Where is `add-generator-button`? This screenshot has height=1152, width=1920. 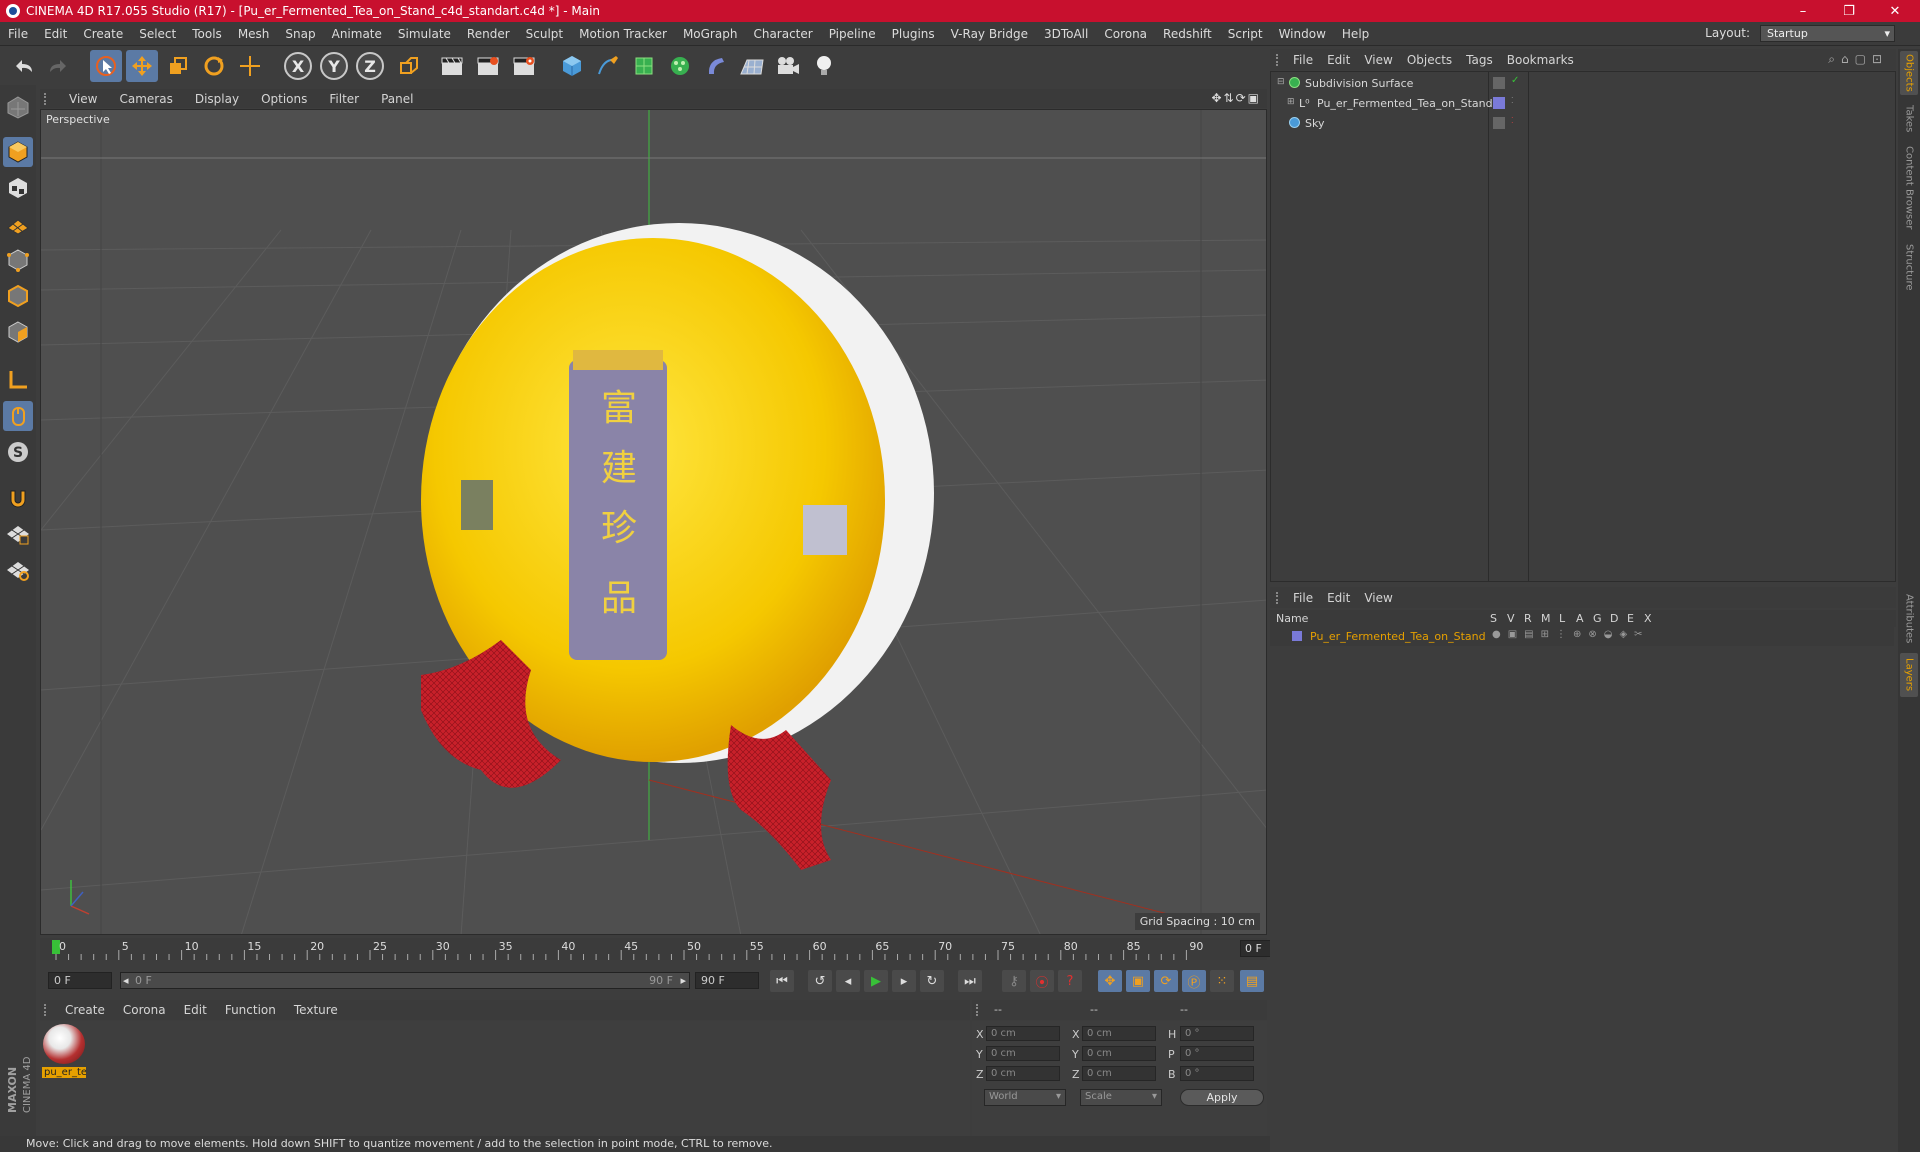
add-generator-button is located at coordinates (644, 66).